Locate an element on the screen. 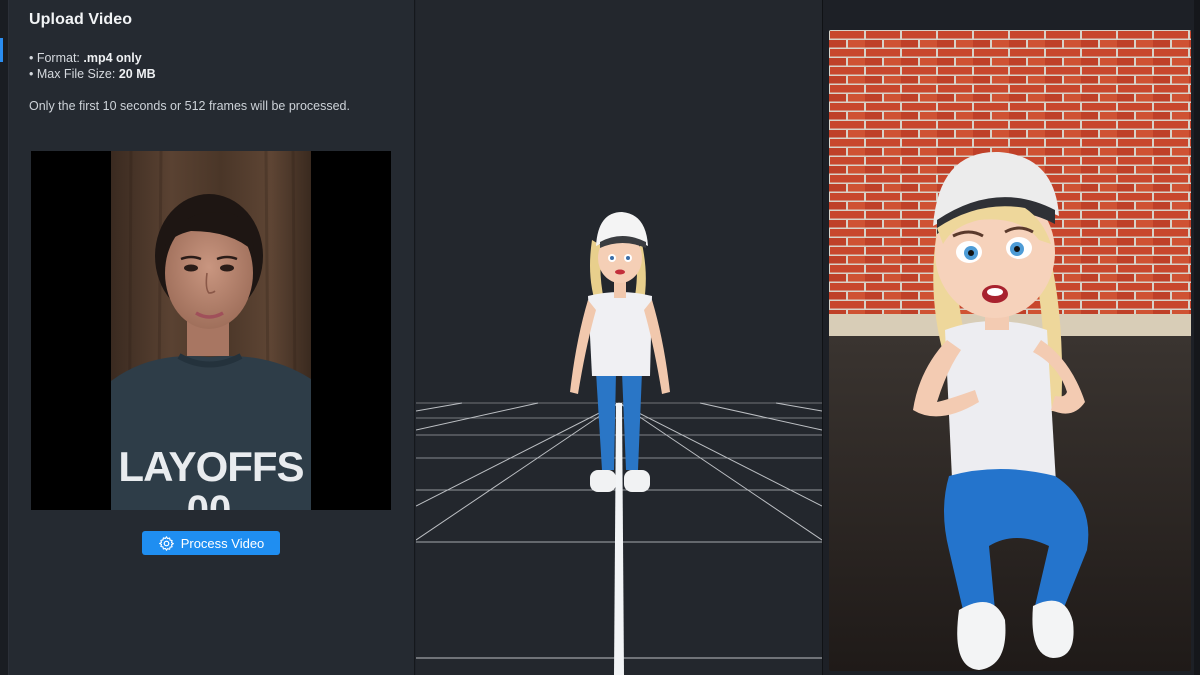 This screenshot has height=675, width=1200. requirement-value: 20 MB is located at coordinates (137, 74).